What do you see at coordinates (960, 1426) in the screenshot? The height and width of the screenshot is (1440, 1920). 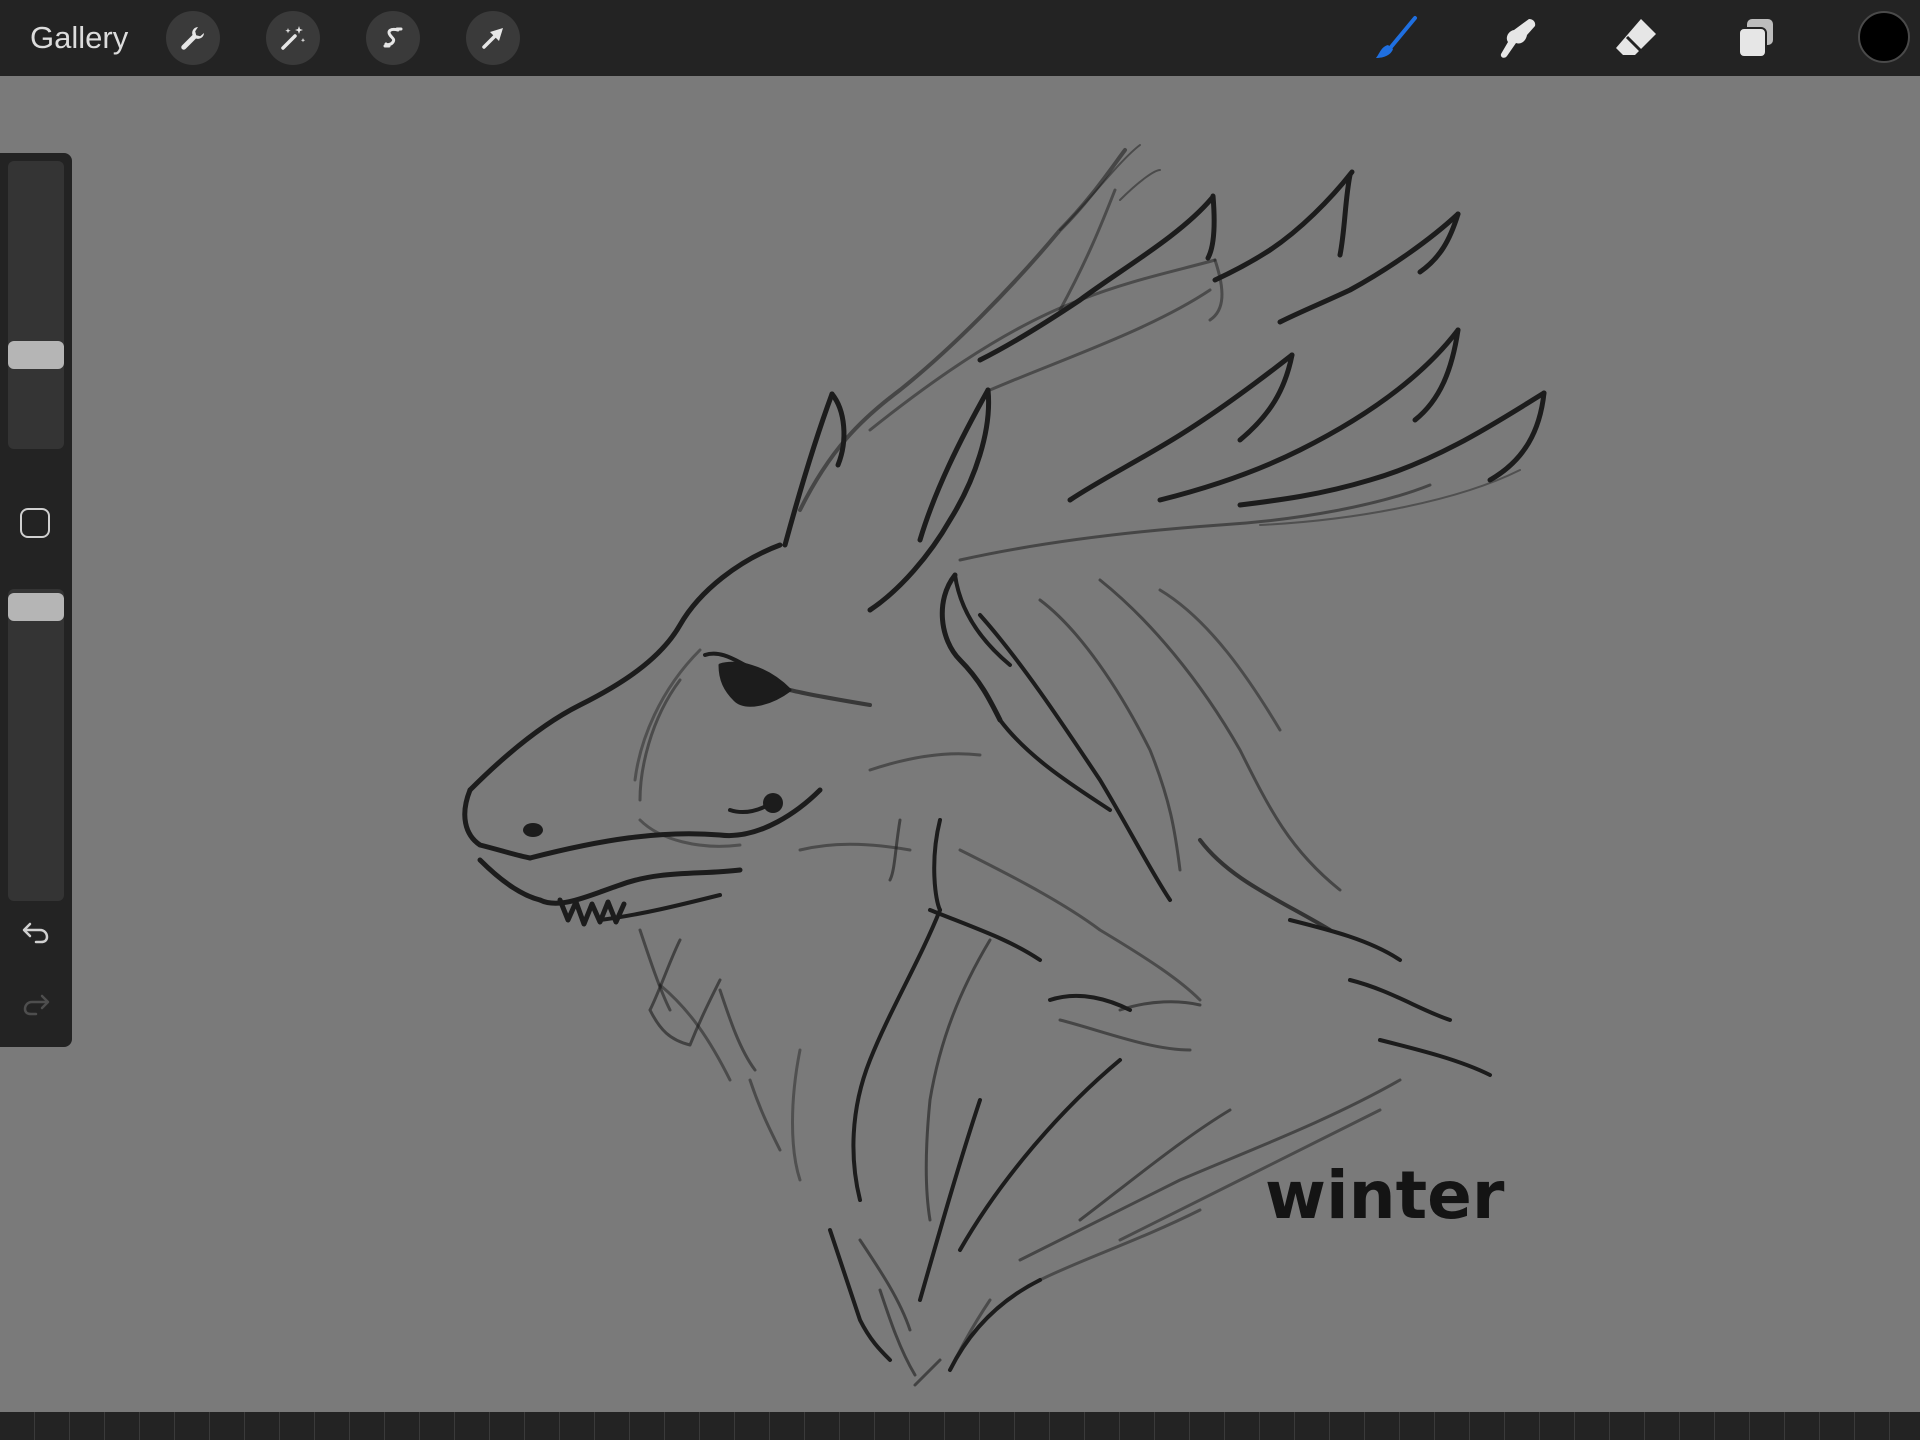 I see `bottom-status-bar` at bounding box center [960, 1426].